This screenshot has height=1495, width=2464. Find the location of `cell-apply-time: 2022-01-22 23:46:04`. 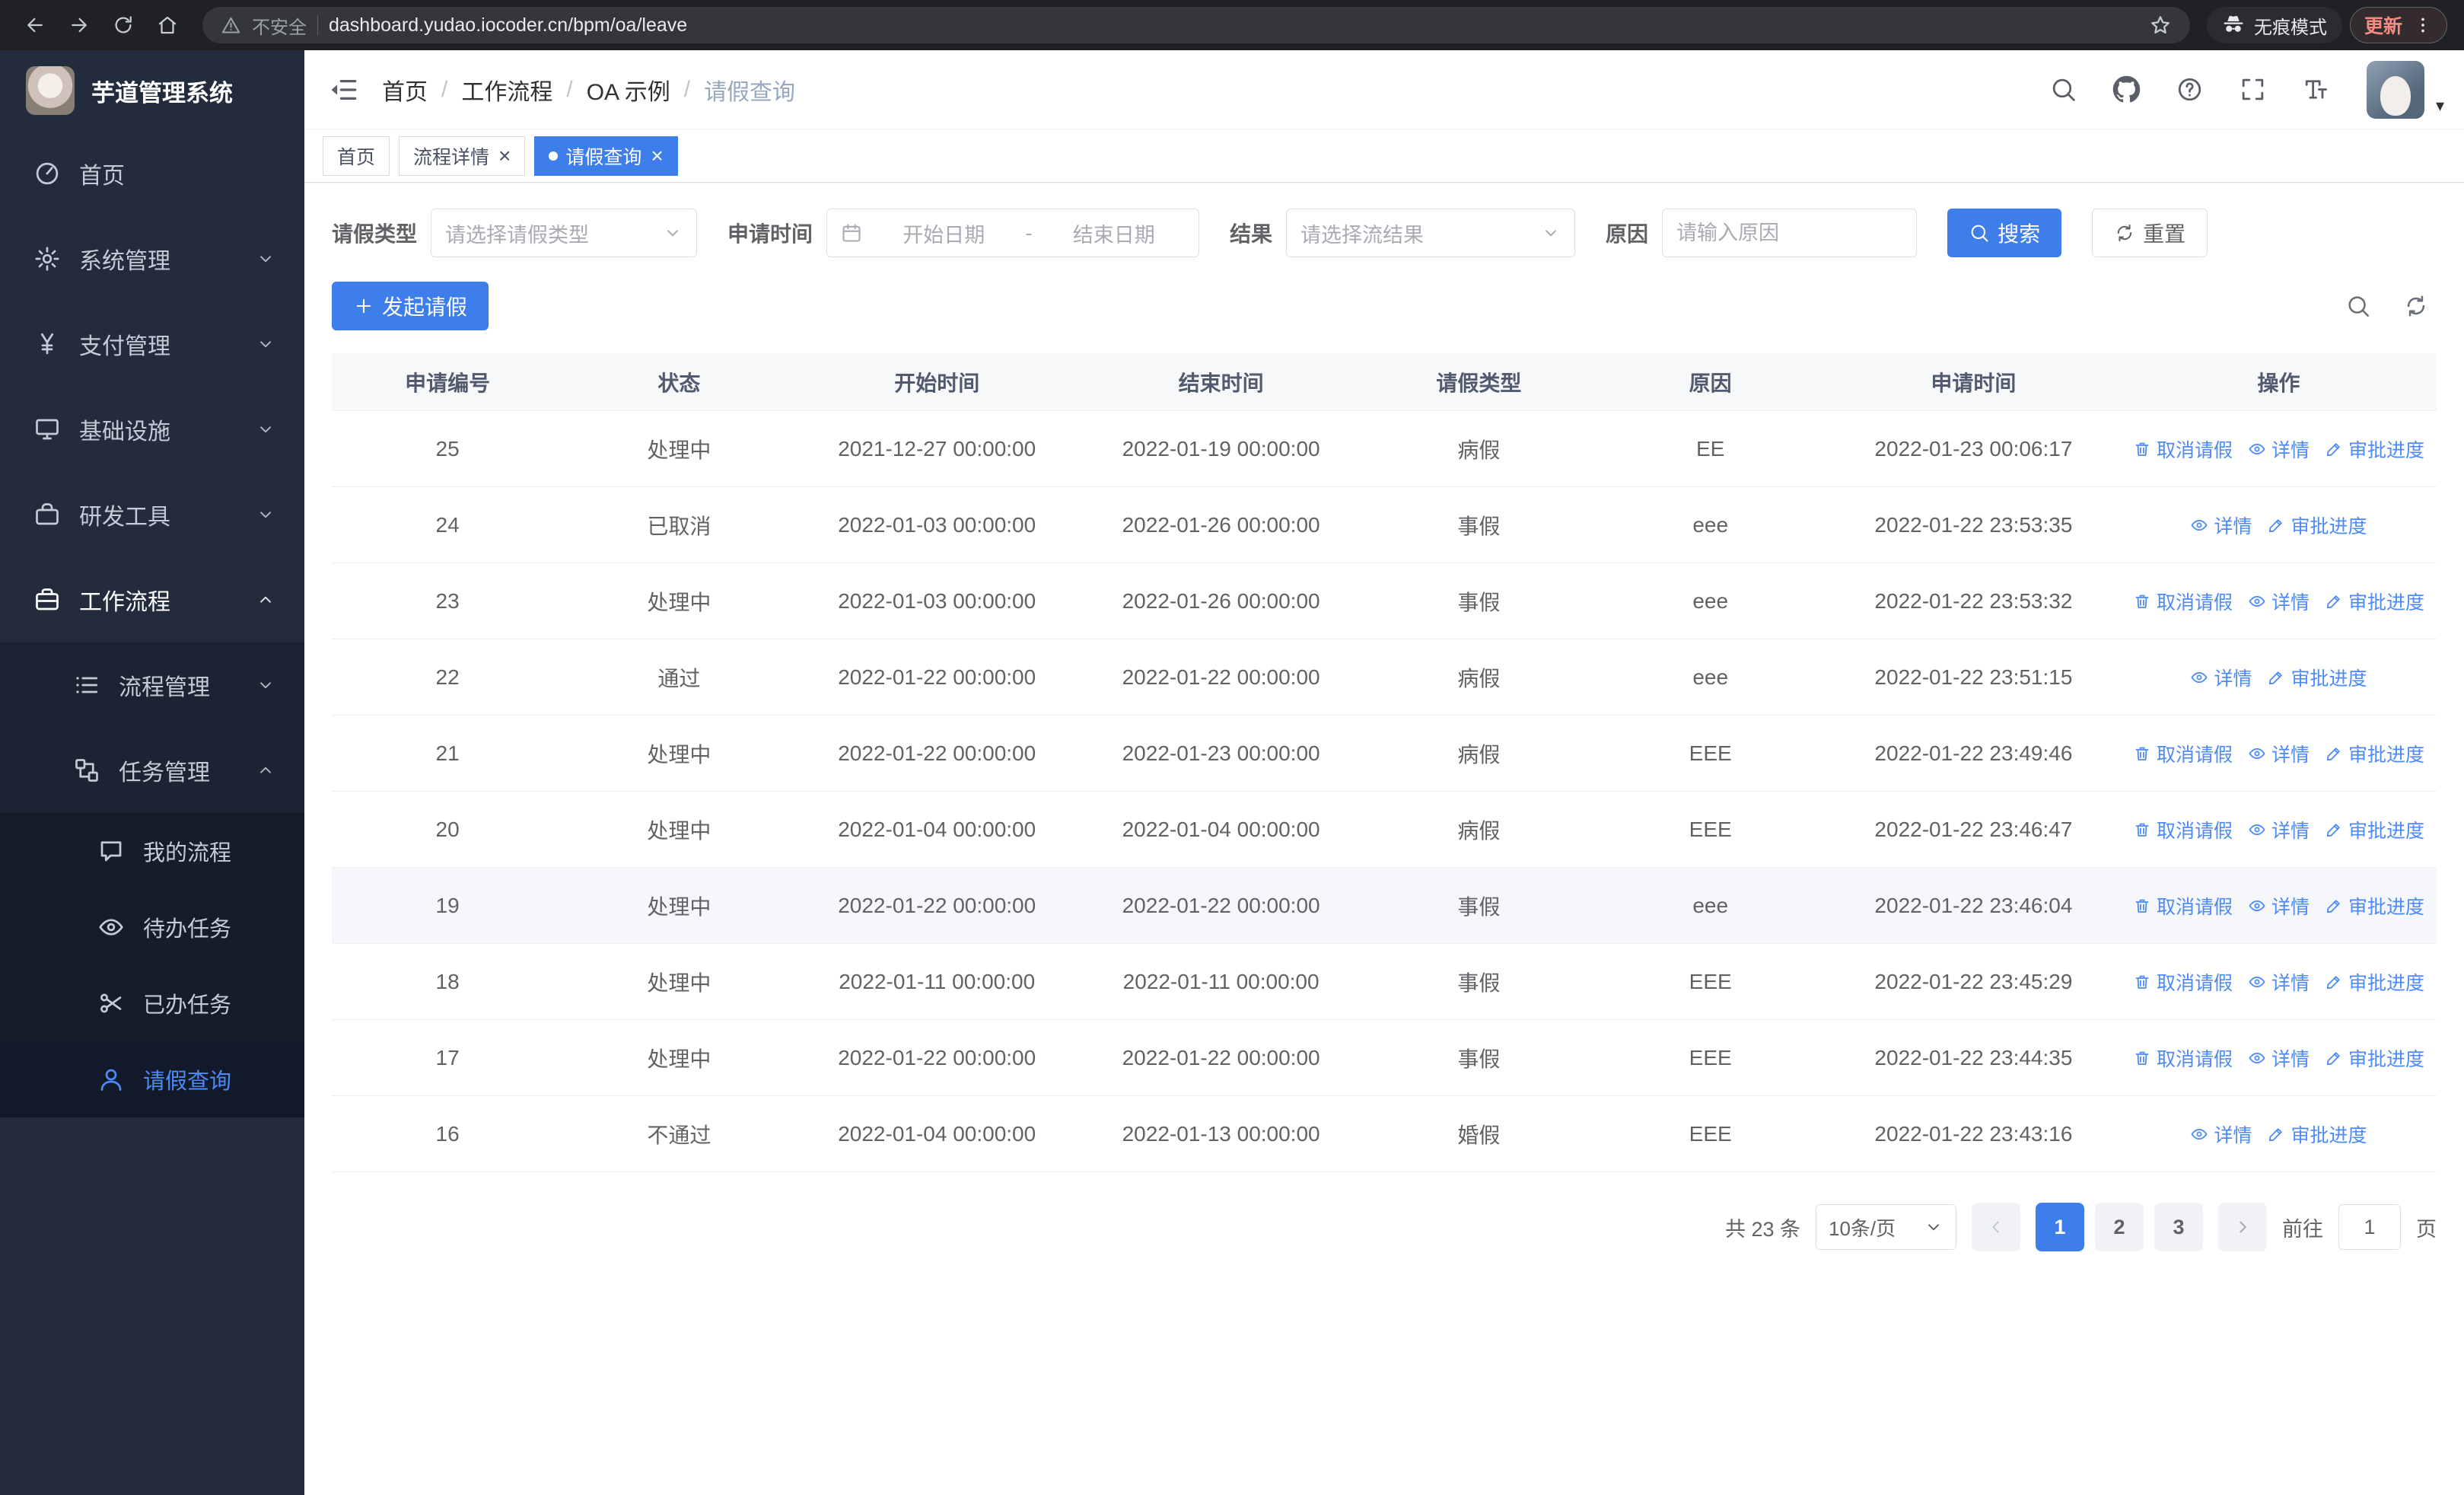

cell-apply-time: 2022-01-22 23:46:04 is located at coordinates (1973, 905).